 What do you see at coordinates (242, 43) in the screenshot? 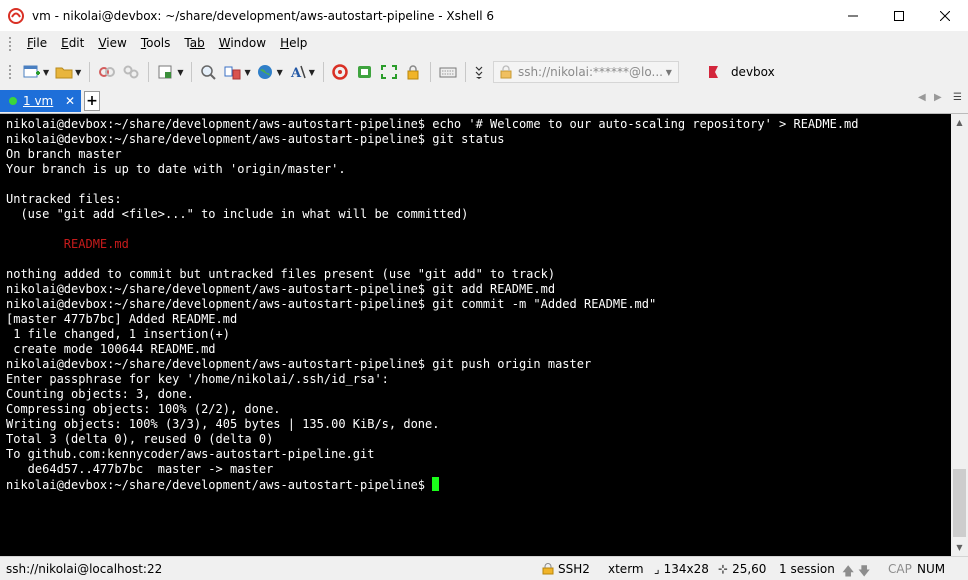
I see `menu-window: Window` at bounding box center [242, 43].